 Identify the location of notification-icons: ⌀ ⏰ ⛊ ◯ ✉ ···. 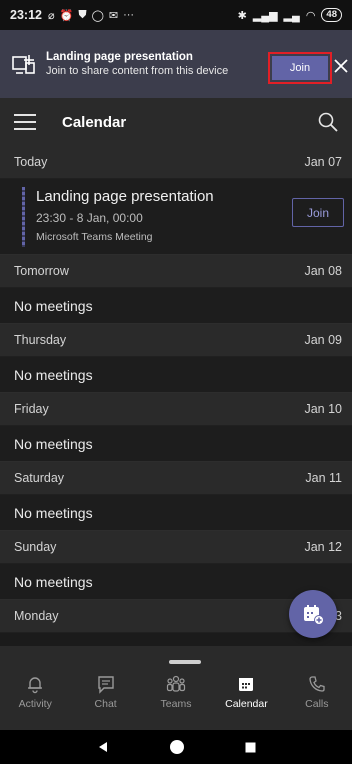
(91, 15).